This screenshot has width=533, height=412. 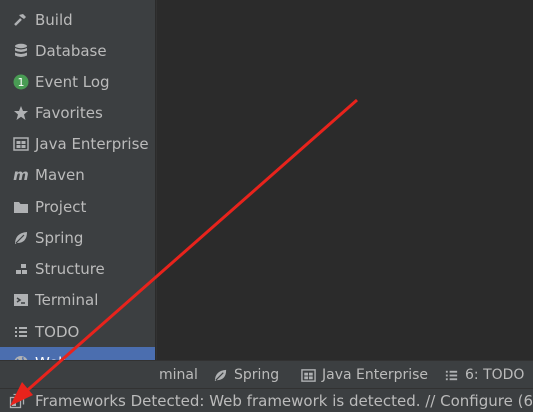 I want to click on menu-item-build: Build, so click(x=77, y=19).